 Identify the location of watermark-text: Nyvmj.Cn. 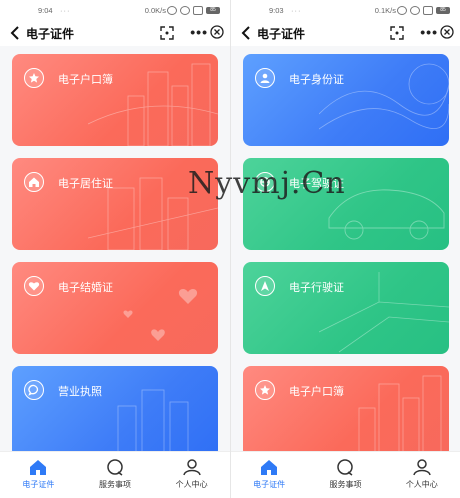
(267, 183).